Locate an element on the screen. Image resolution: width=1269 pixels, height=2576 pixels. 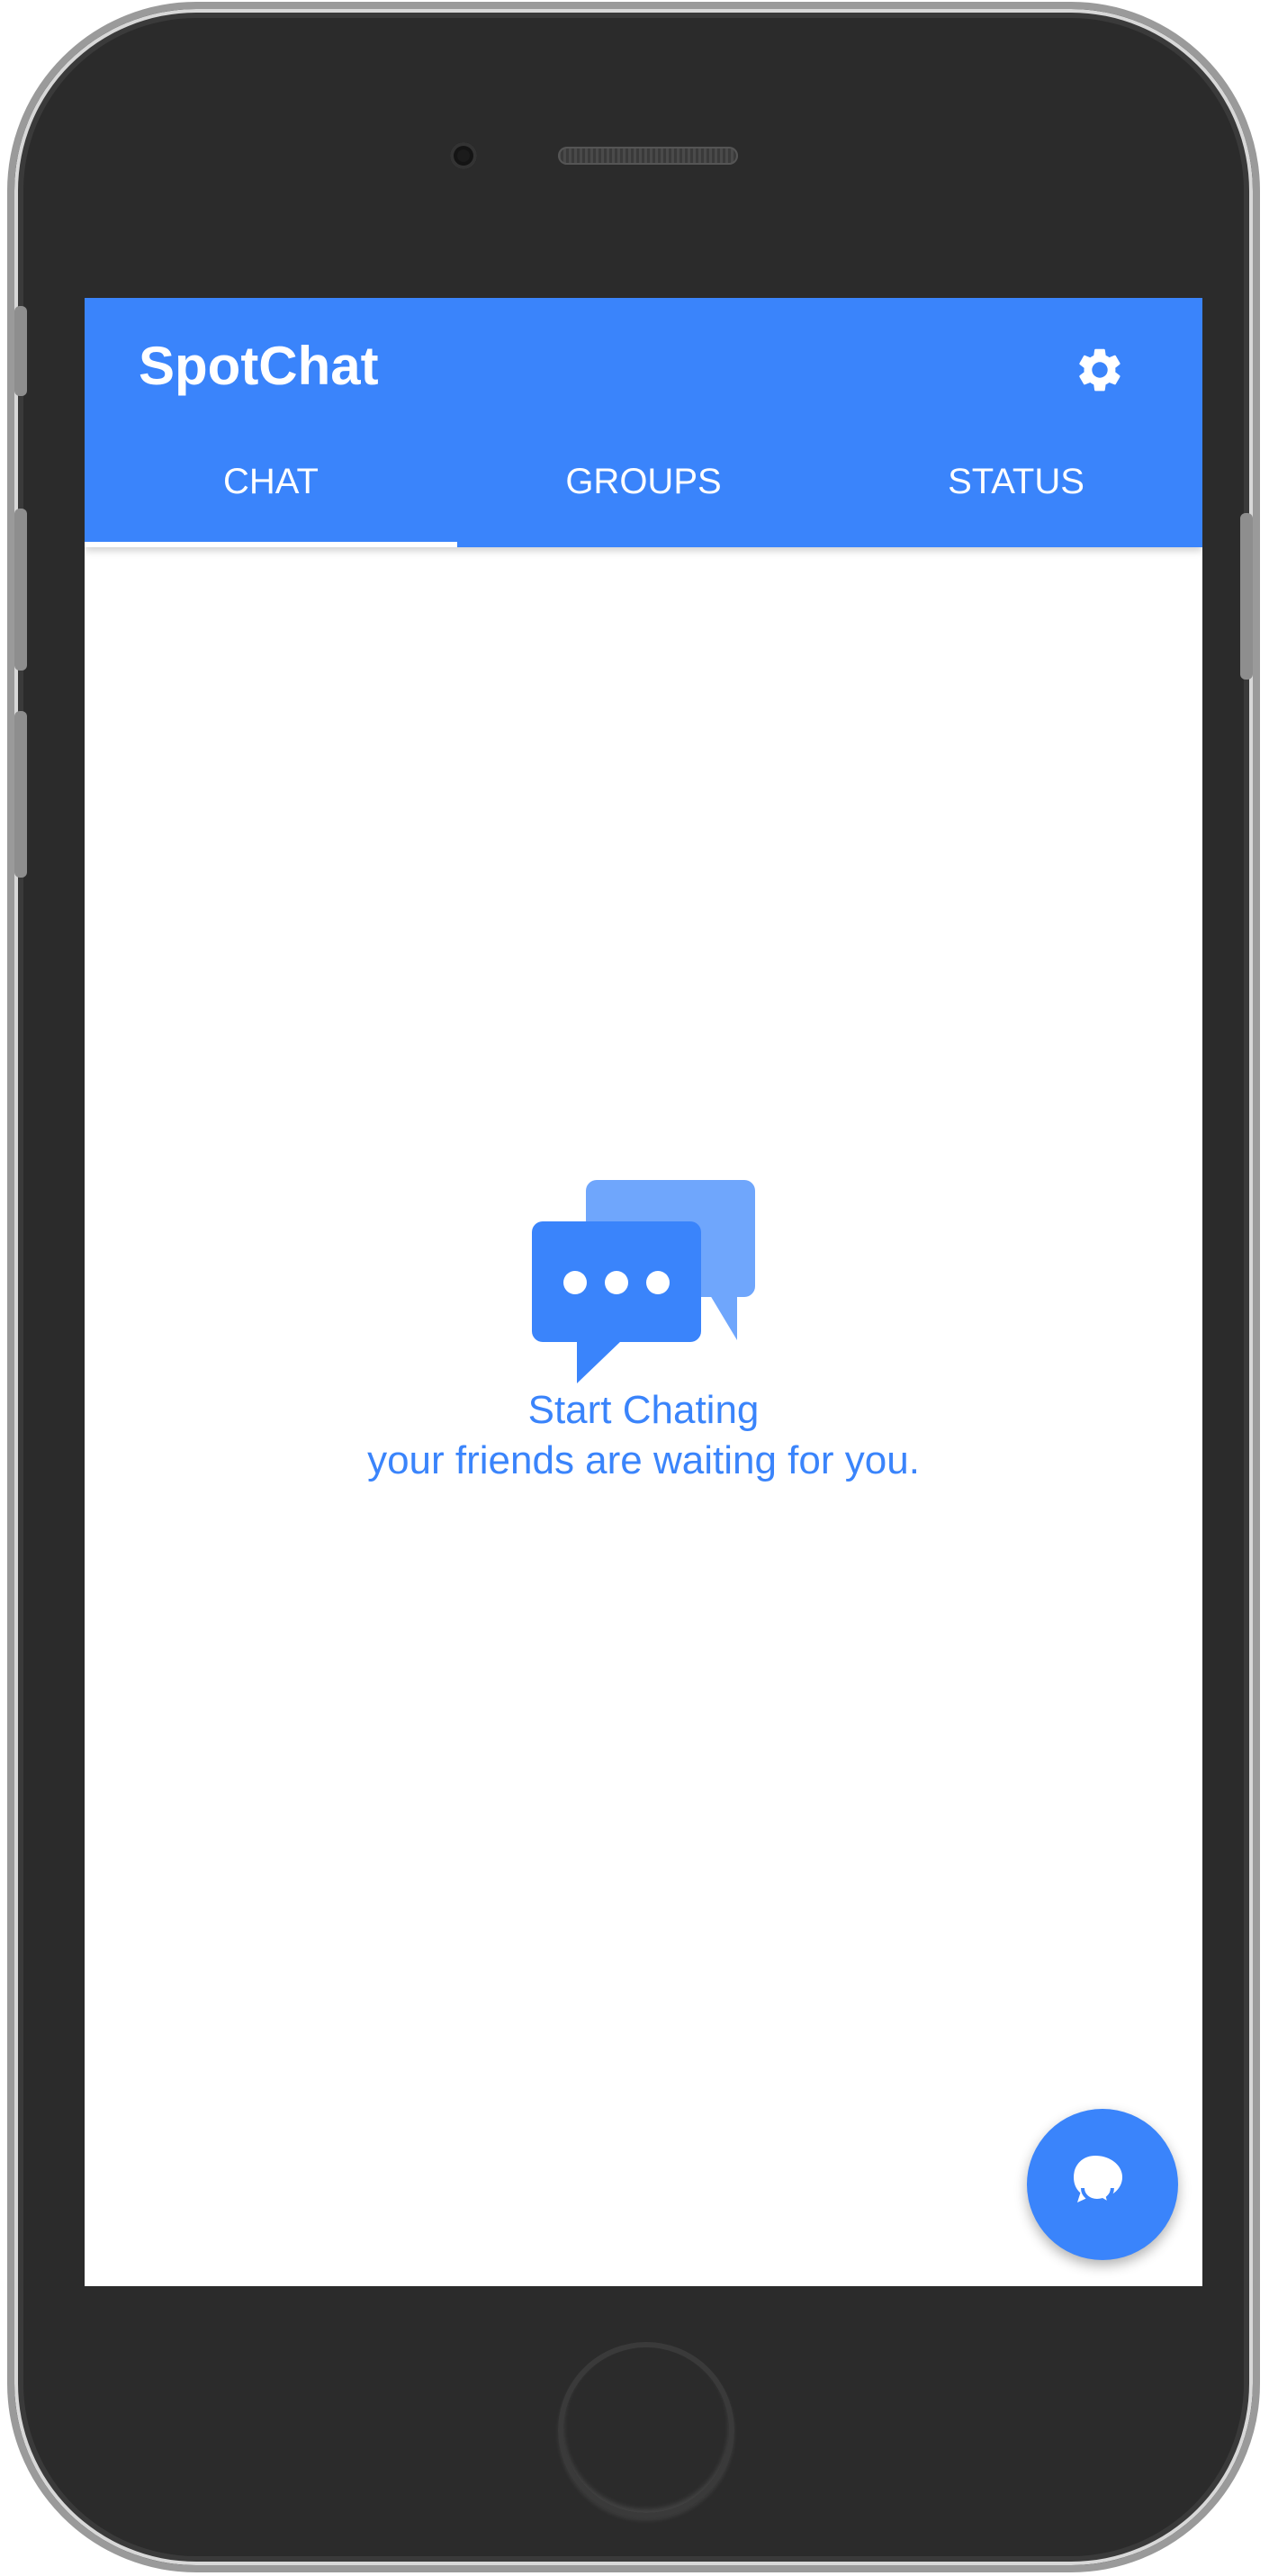
gear-icon is located at coordinates (1099, 370).